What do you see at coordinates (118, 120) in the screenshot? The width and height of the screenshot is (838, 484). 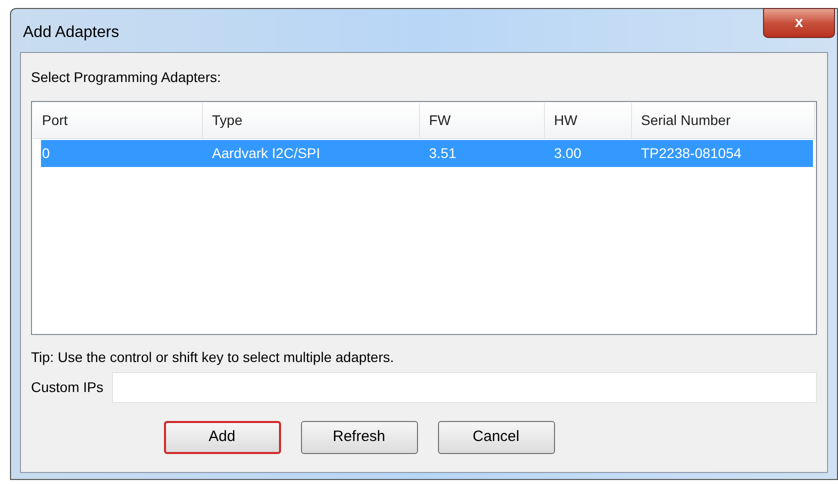 I see `column-header: Port` at bounding box center [118, 120].